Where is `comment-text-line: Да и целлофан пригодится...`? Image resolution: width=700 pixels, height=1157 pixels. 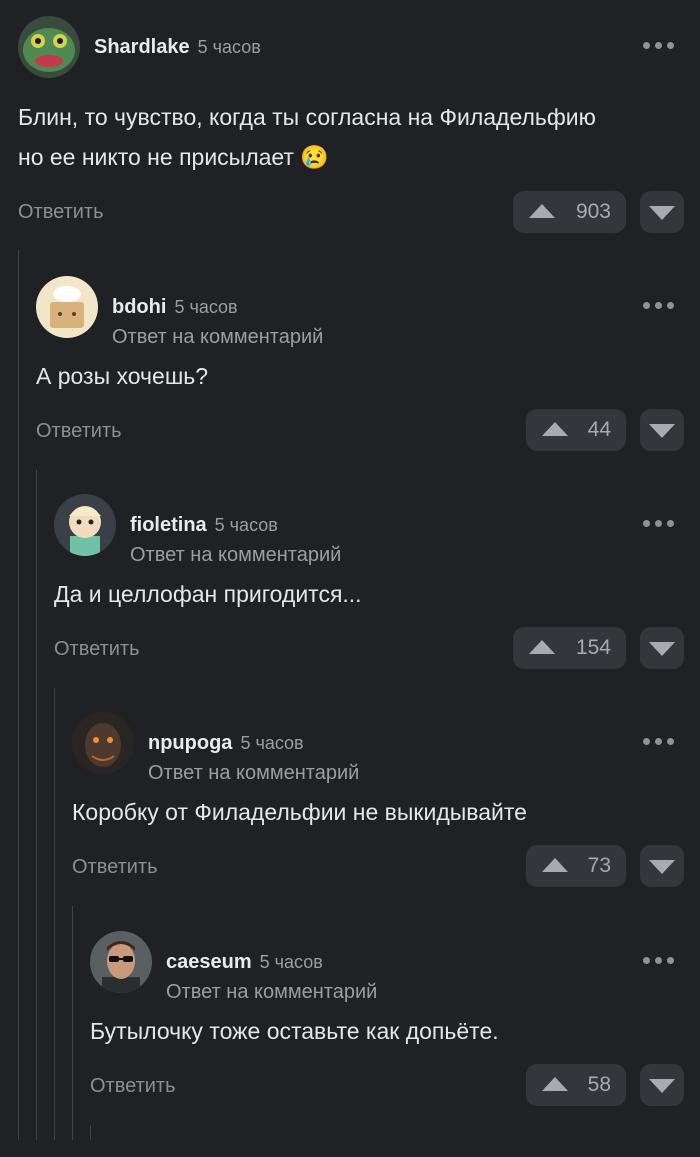
comment-text-line: Да и целлофан пригодится... is located at coordinates (208, 594).